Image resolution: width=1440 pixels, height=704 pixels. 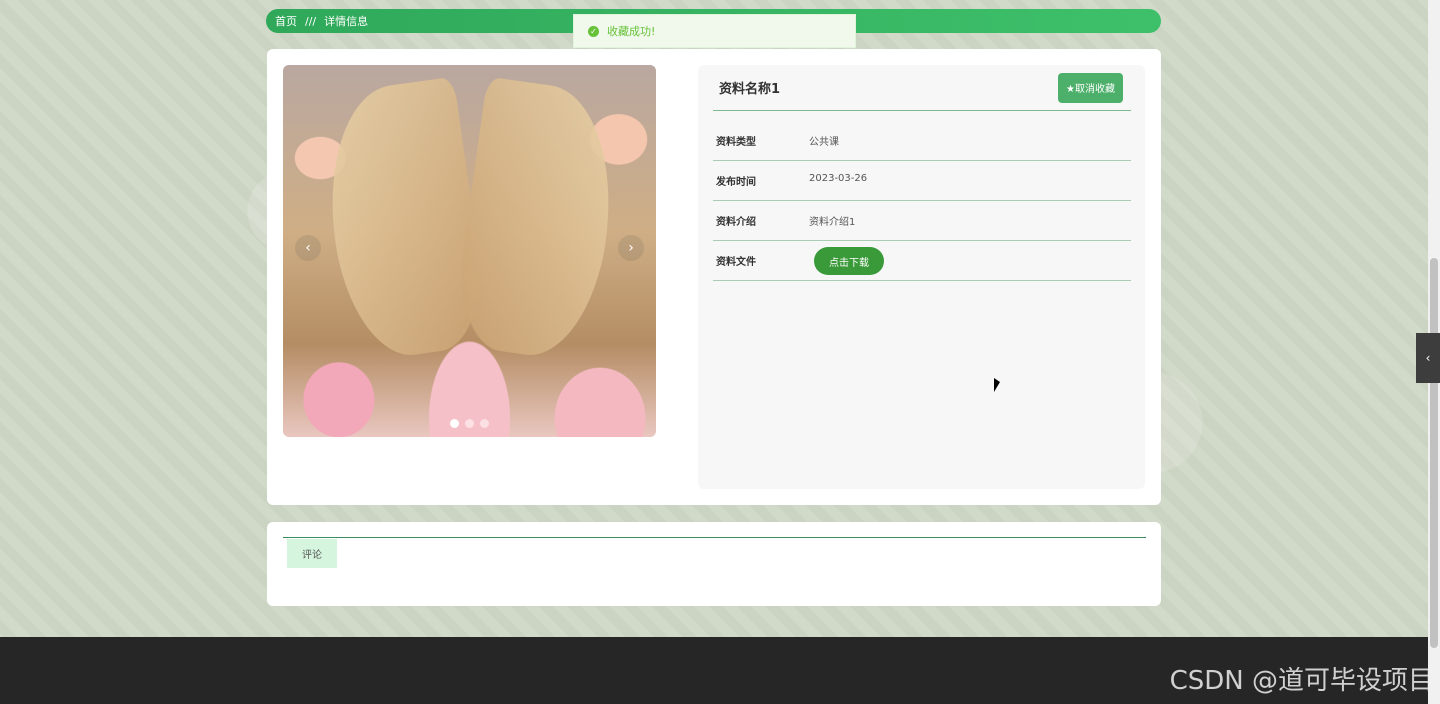 What do you see at coordinates (1301, 681) in the screenshot?
I see `watermark-text: CSDN @道可毕设项目` at bounding box center [1301, 681].